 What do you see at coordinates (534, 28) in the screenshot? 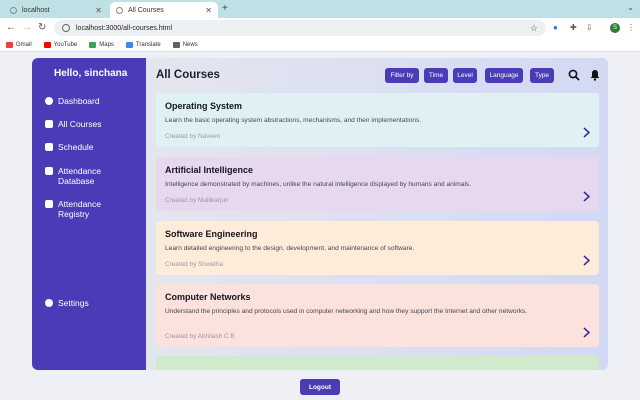
I see `star-icon: ☆` at bounding box center [534, 28].